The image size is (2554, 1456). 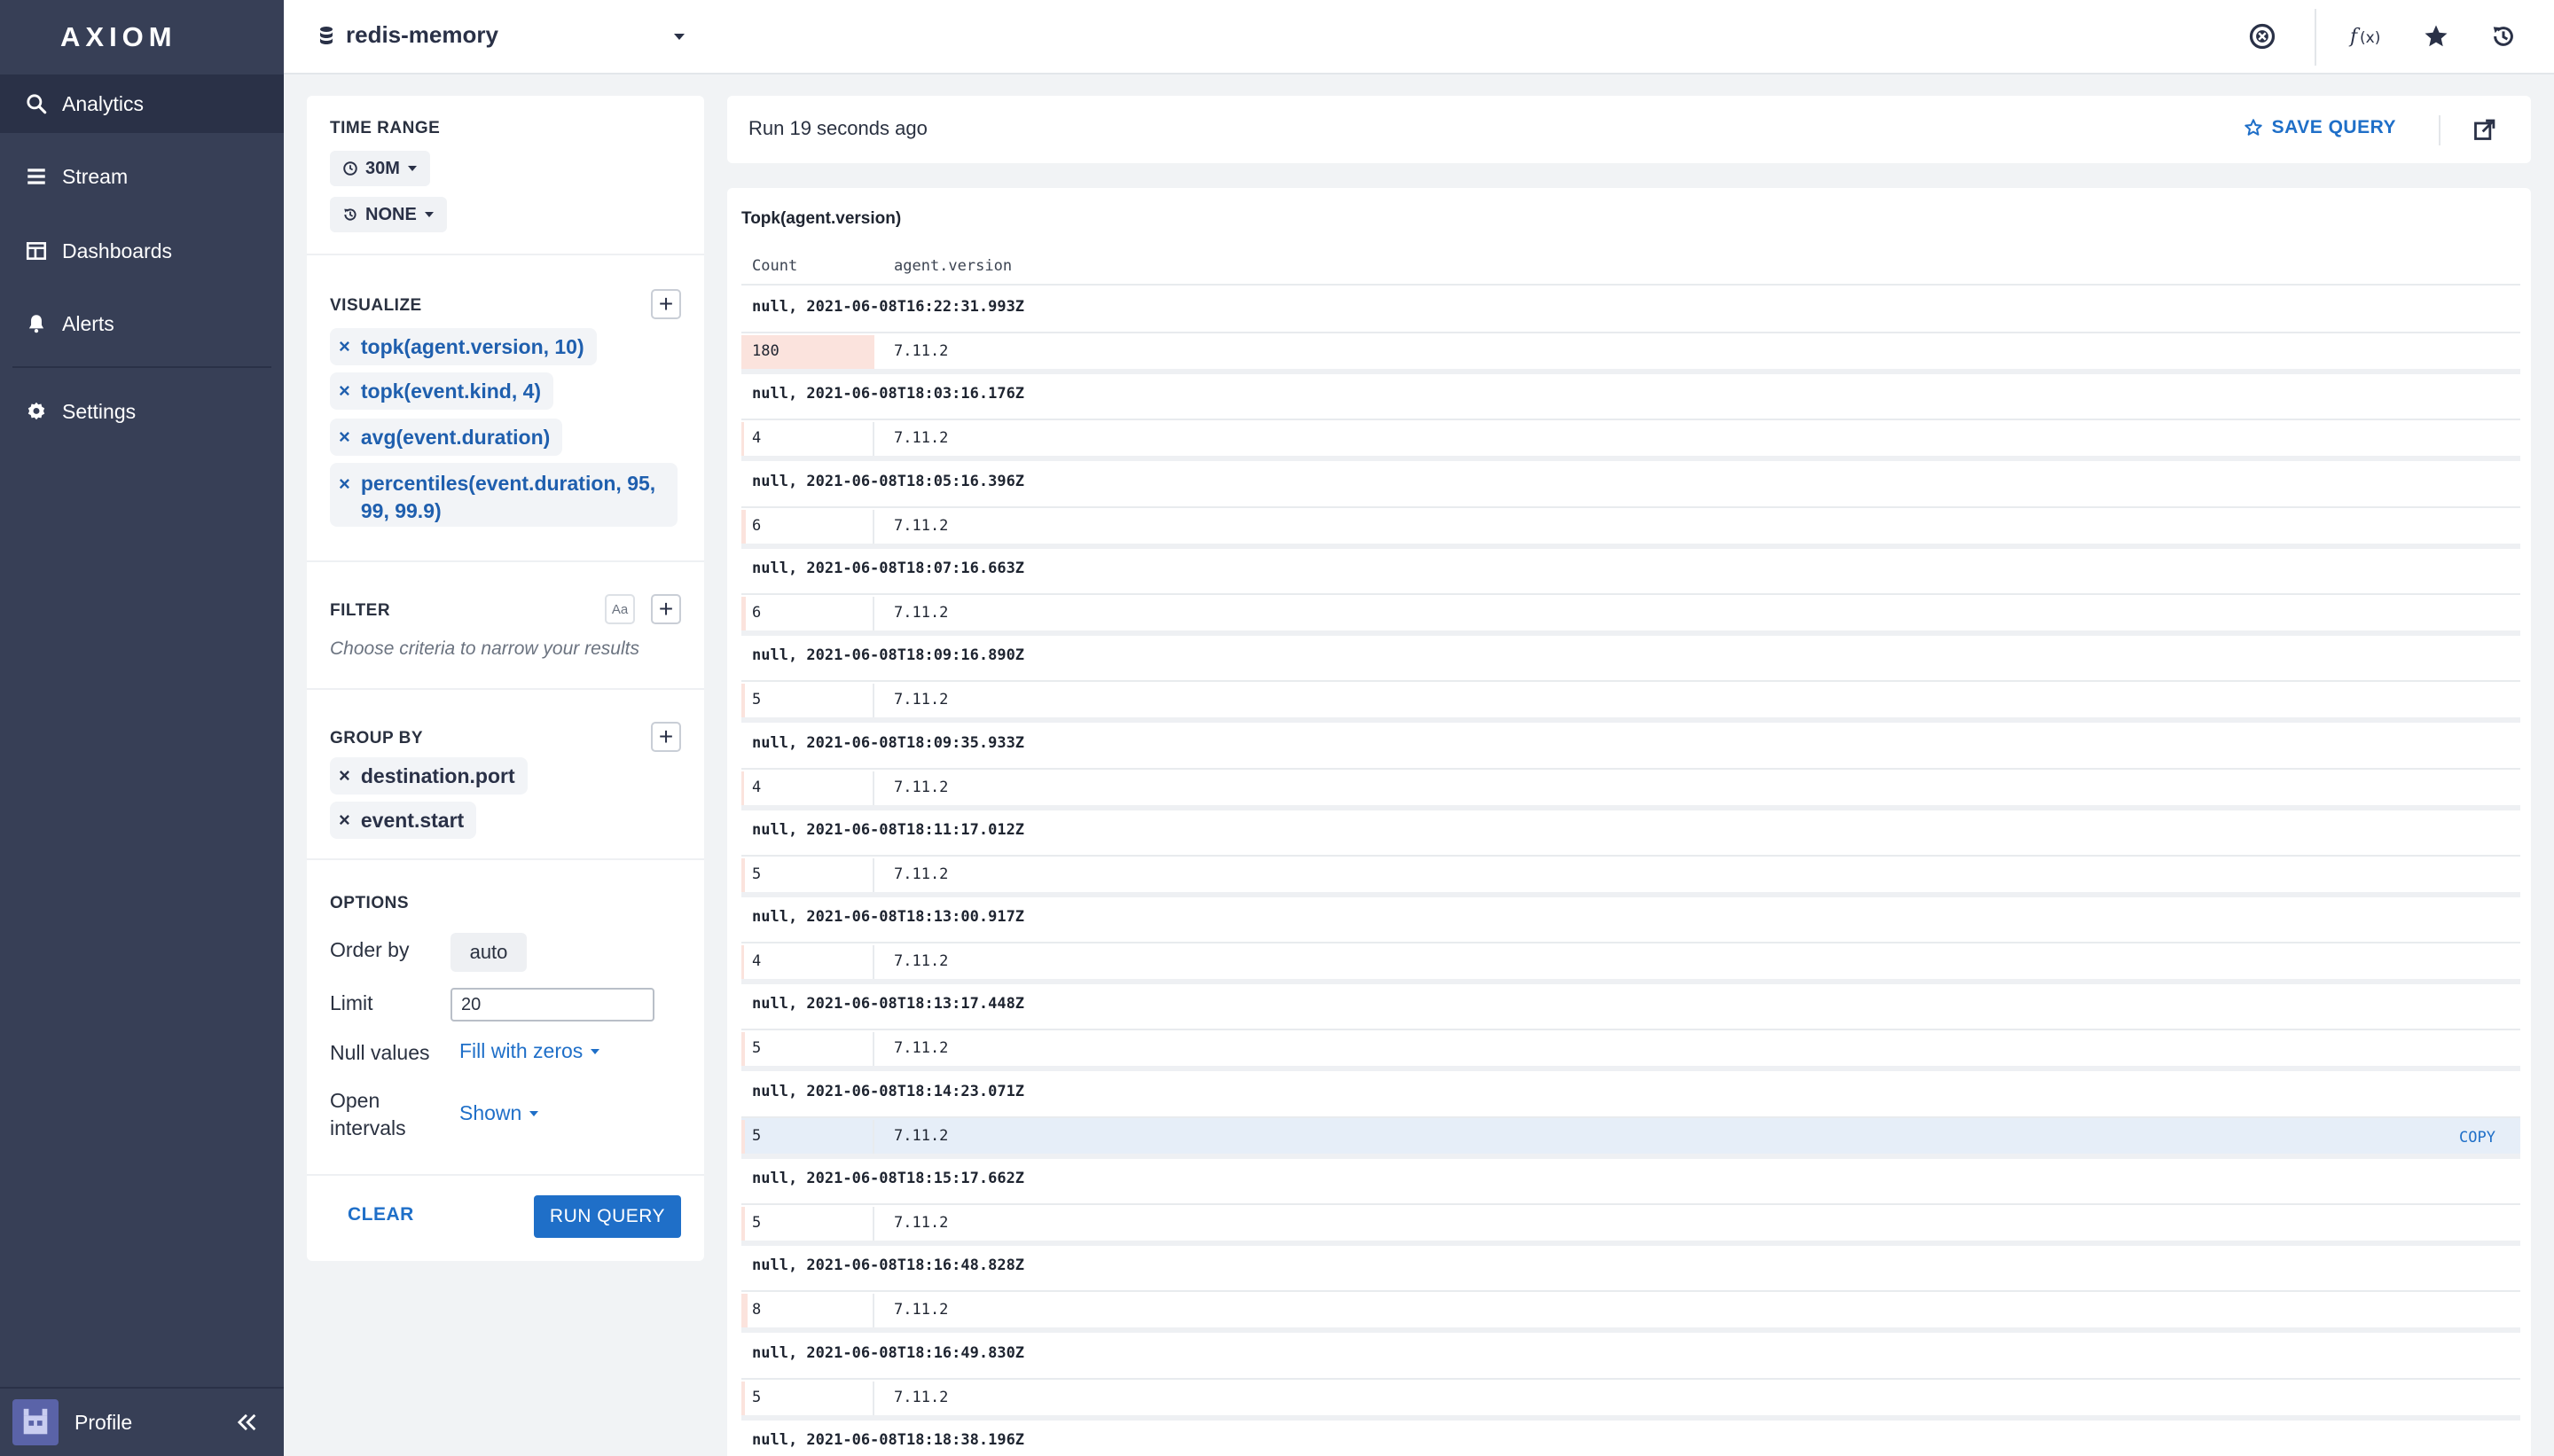 What do you see at coordinates (807, 962) in the screenshot?
I see `count-cell: 4` at bounding box center [807, 962].